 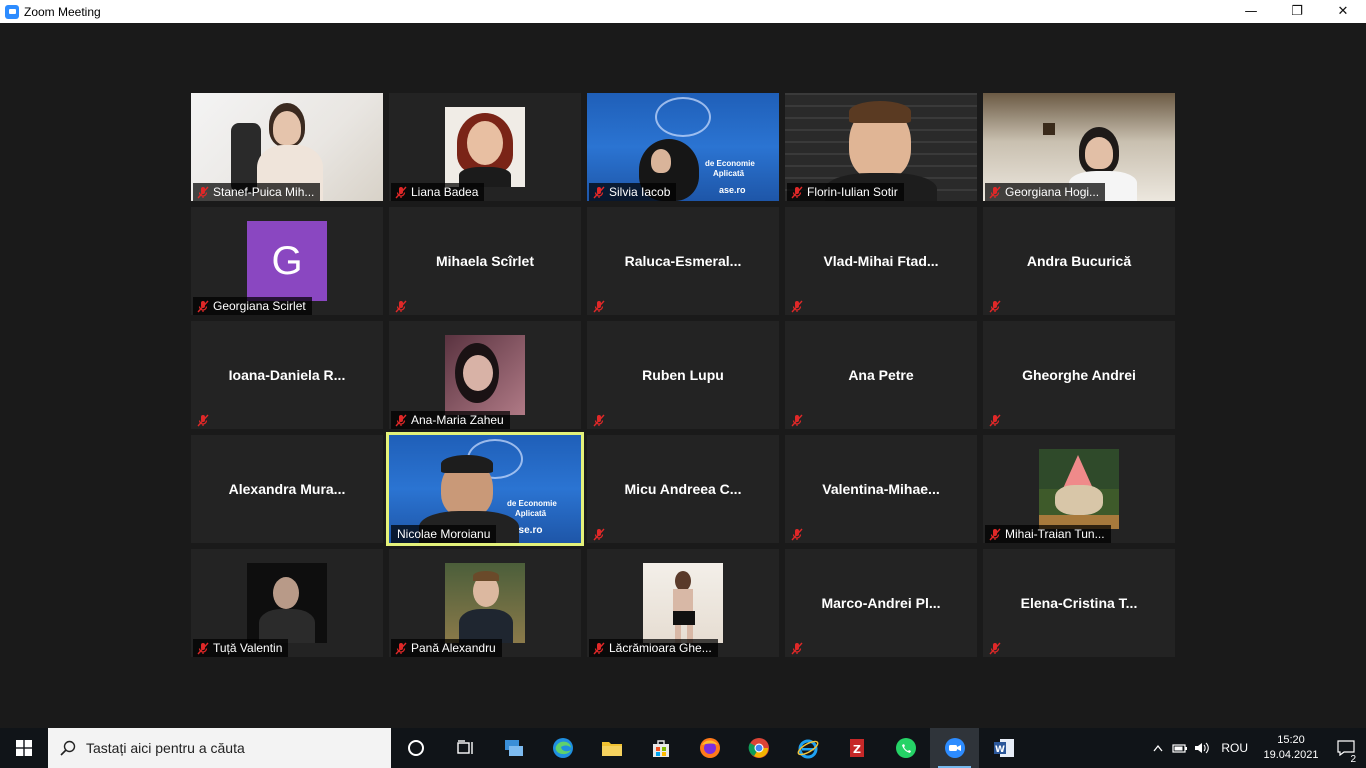 I want to click on participant-tile: Ruben Lupu, so click(x=683, y=375).